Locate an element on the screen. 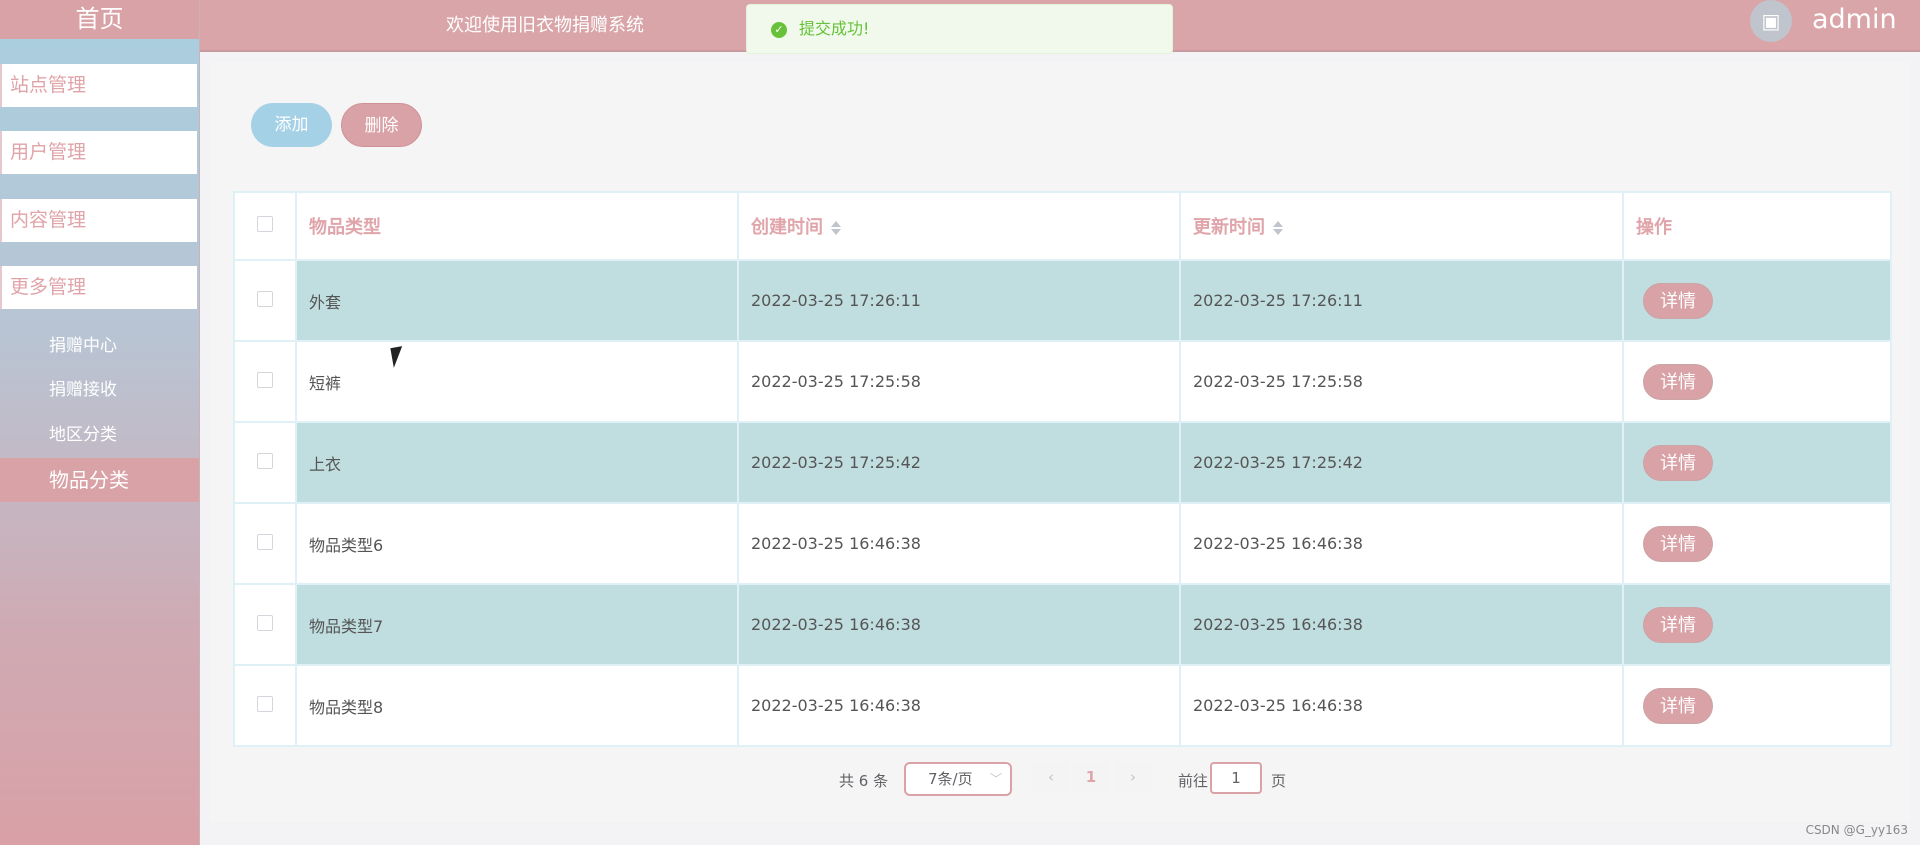 The image size is (1920, 845). avatar-icon: ▣ is located at coordinates (1771, 21).